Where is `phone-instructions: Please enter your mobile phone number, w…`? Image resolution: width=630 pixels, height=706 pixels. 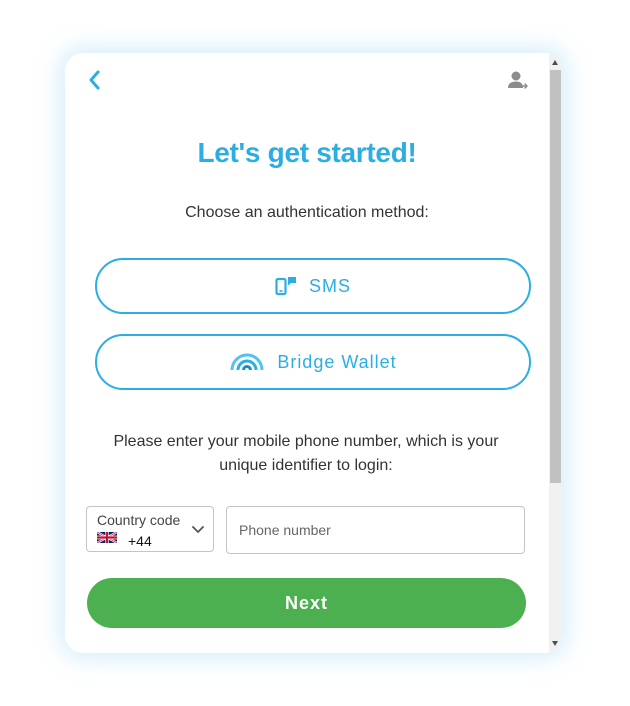
phone-instructions: Please enter your mobile phone number, w… is located at coordinates (306, 453).